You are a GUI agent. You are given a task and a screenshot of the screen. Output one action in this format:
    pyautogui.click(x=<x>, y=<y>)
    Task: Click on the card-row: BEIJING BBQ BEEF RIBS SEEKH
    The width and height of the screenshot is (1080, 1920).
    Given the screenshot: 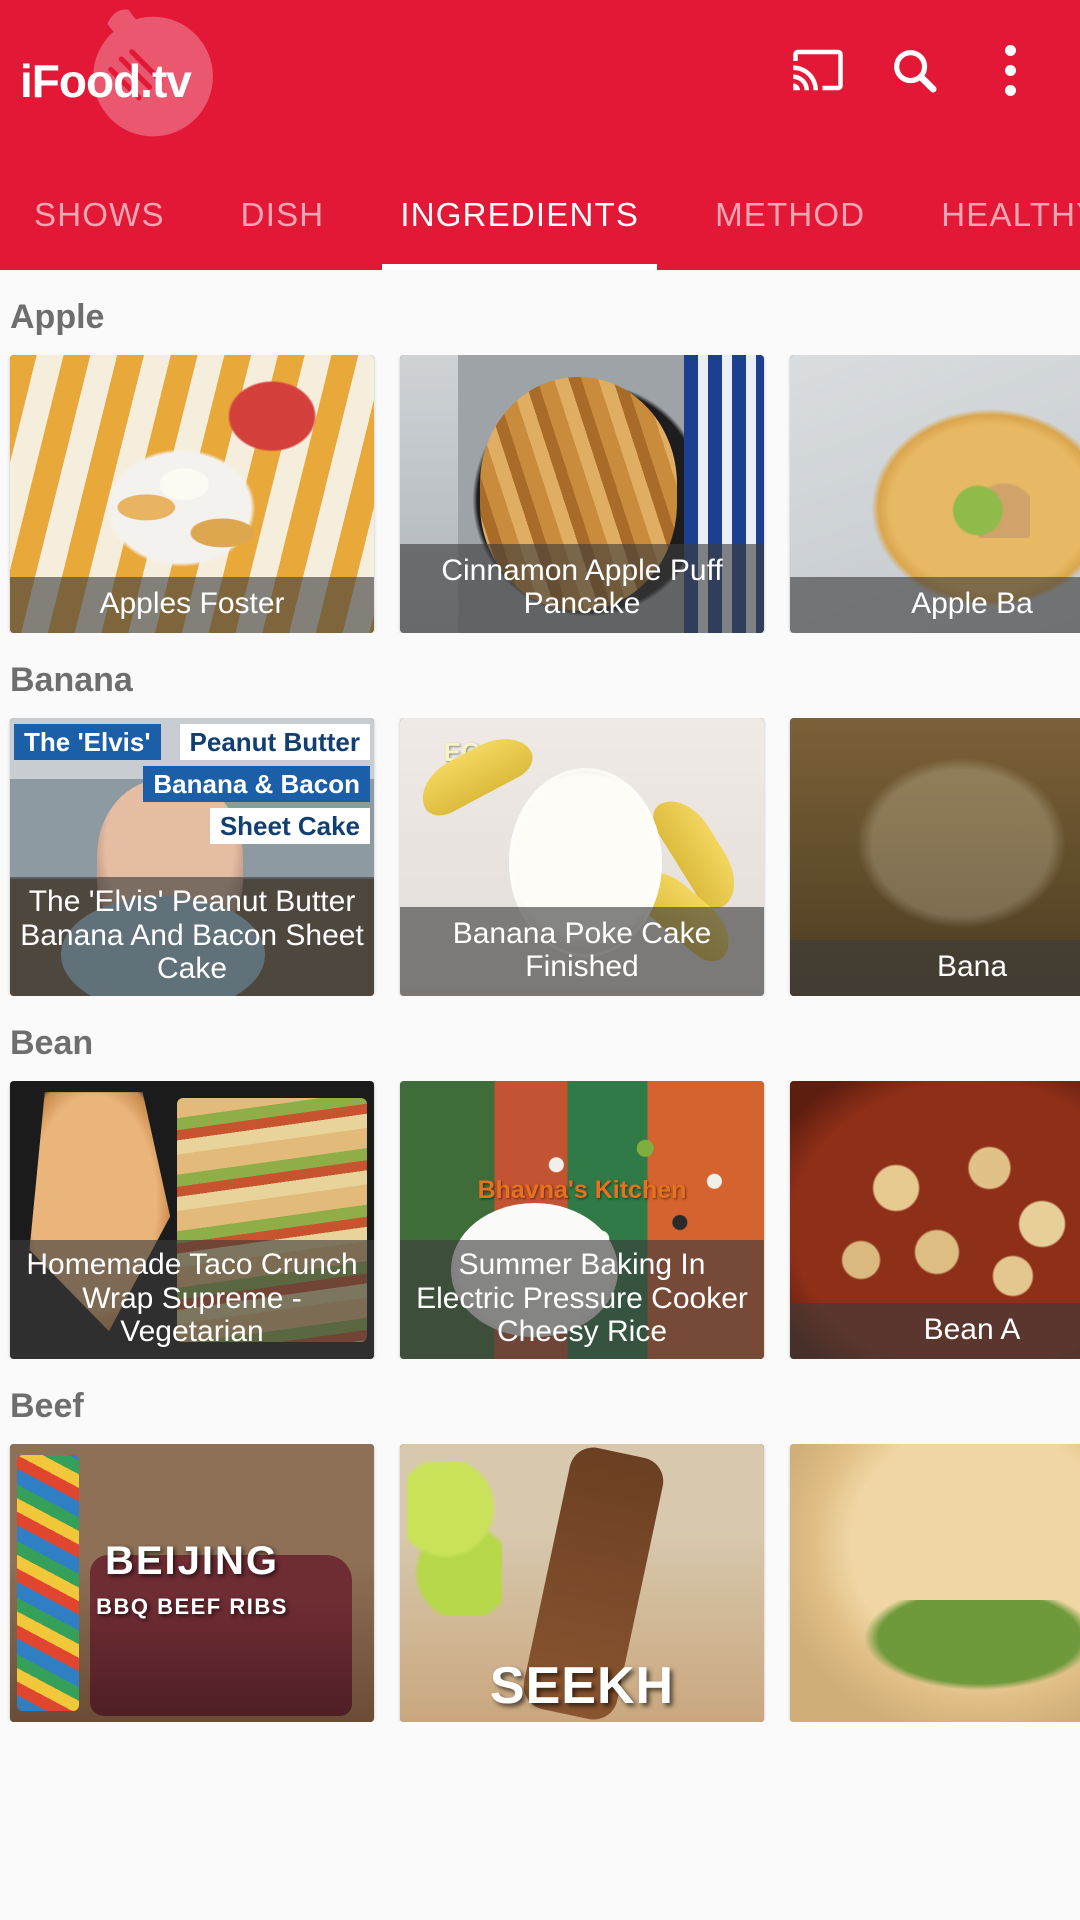 What is the action you would take?
    pyautogui.click(x=540, y=1583)
    